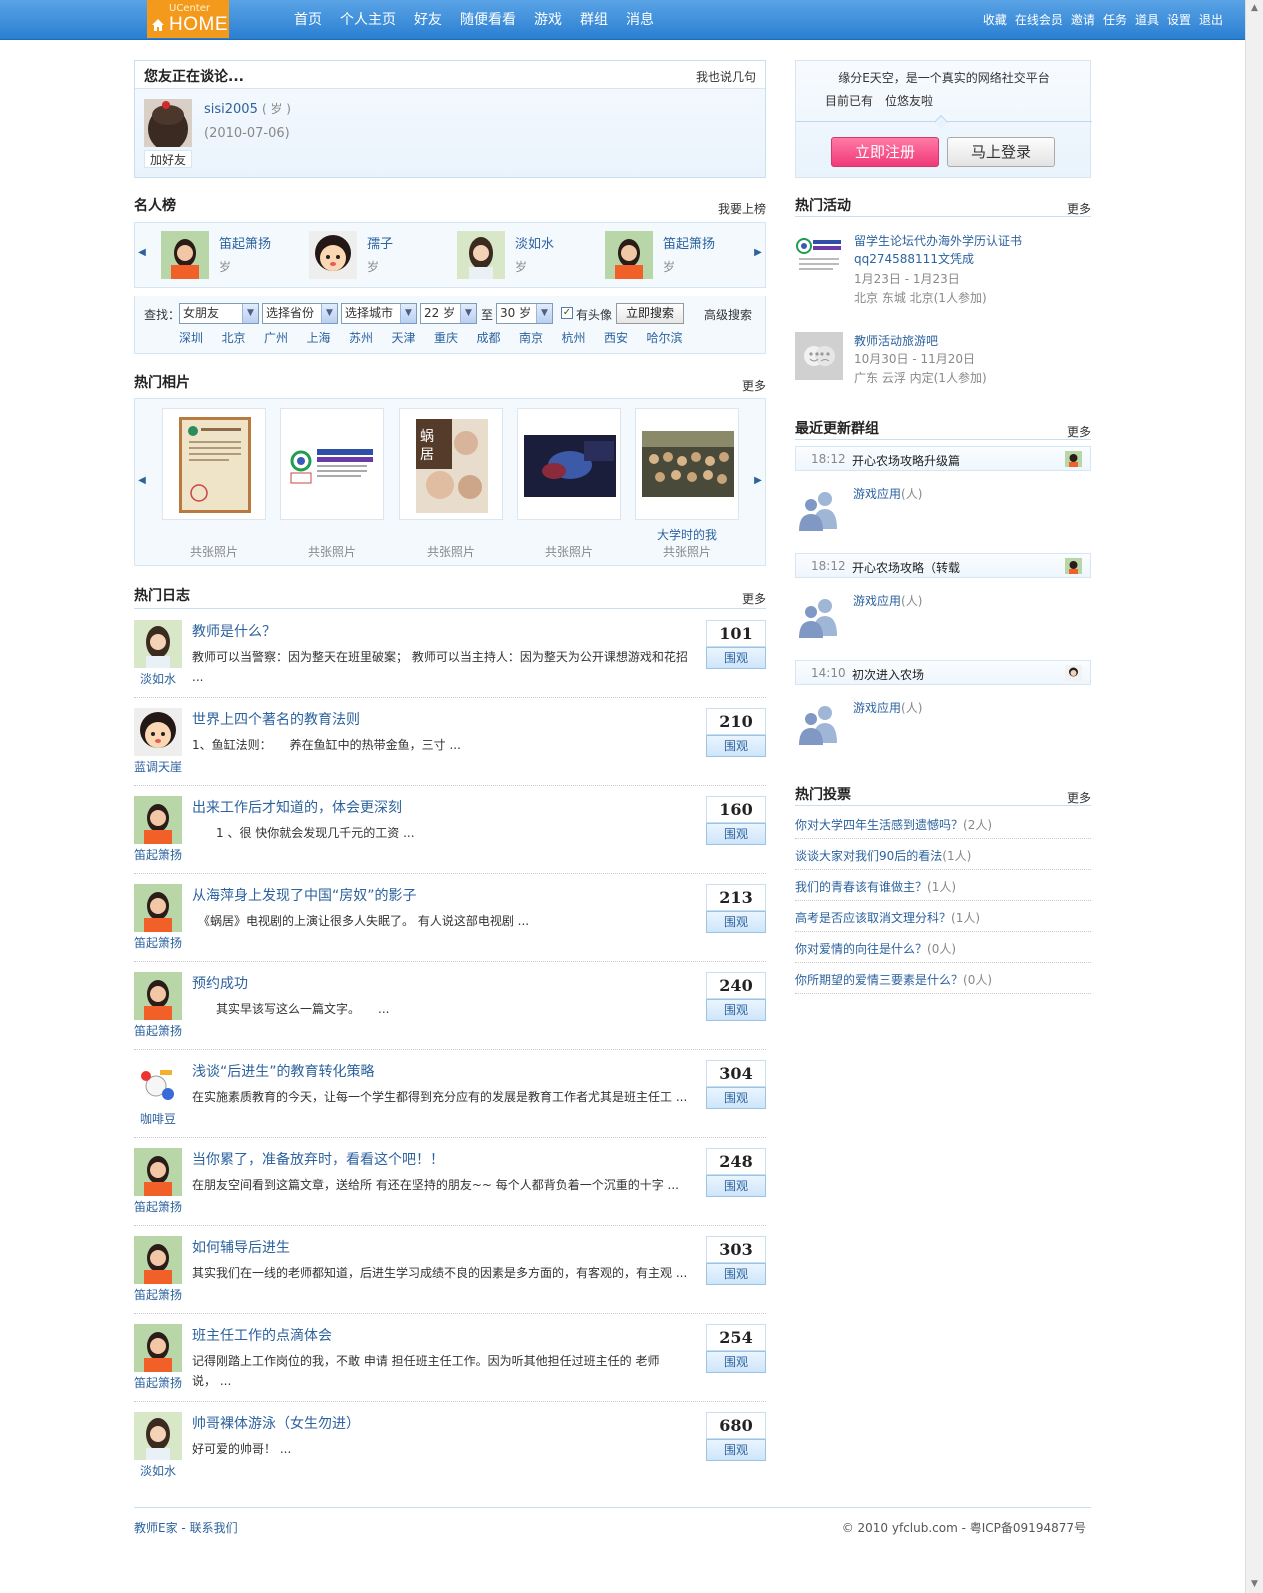 Image resolution: width=1263 pixels, height=1593 pixels. Describe the element at coordinates (448, 313) in the screenshot. I see `age-from-select: 22 岁 ▼` at that location.